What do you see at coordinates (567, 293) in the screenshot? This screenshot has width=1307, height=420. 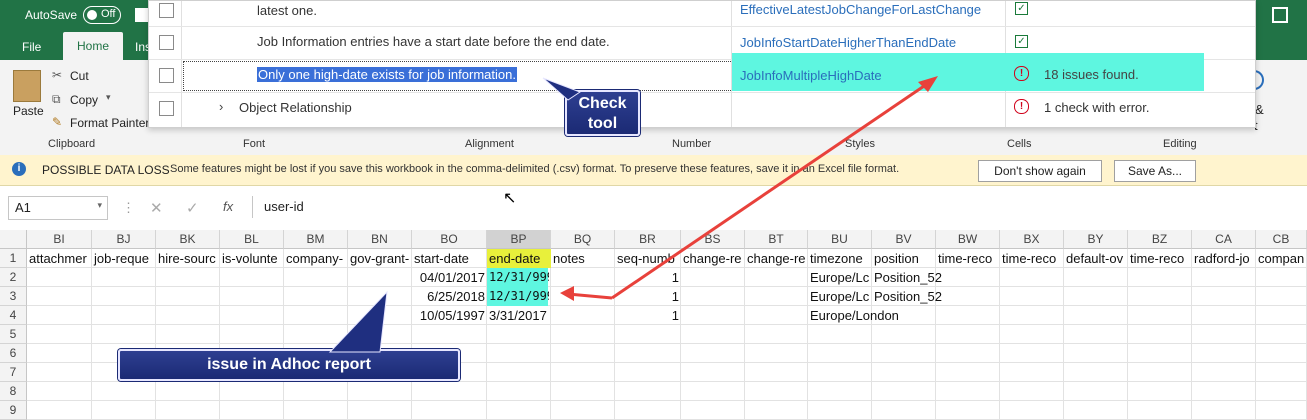 I see `arrowhead-left-icon` at bounding box center [567, 293].